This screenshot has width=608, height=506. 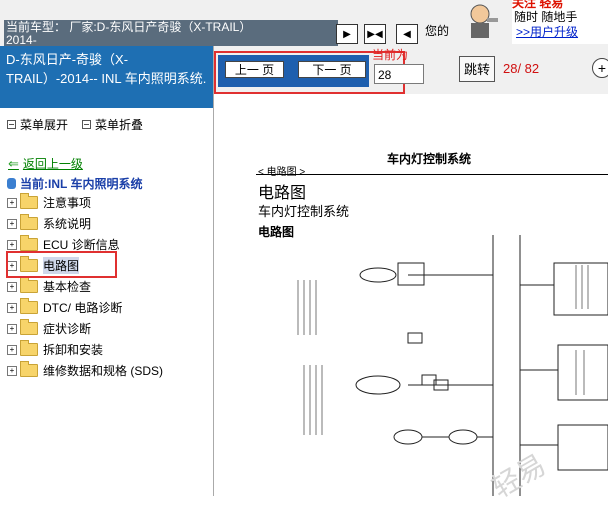 I want to click on tree-item-symptom: + 症状诊断, so click(x=85, y=328).